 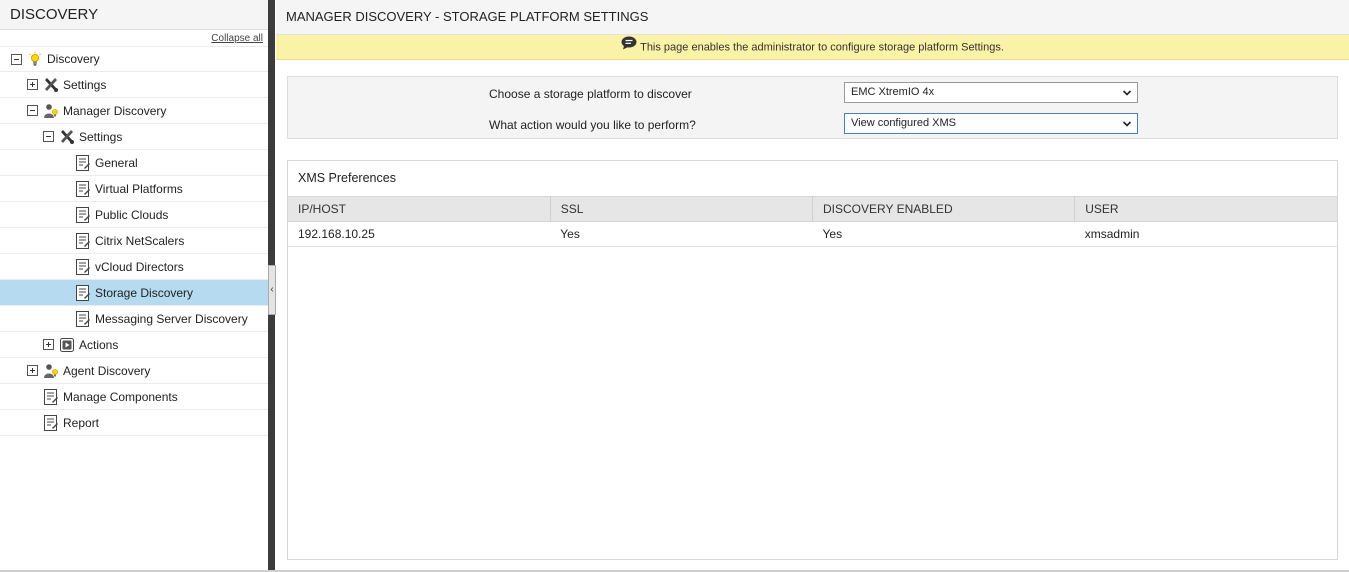 I want to click on tree-item-label: Manager Discovery, so click(x=115, y=110).